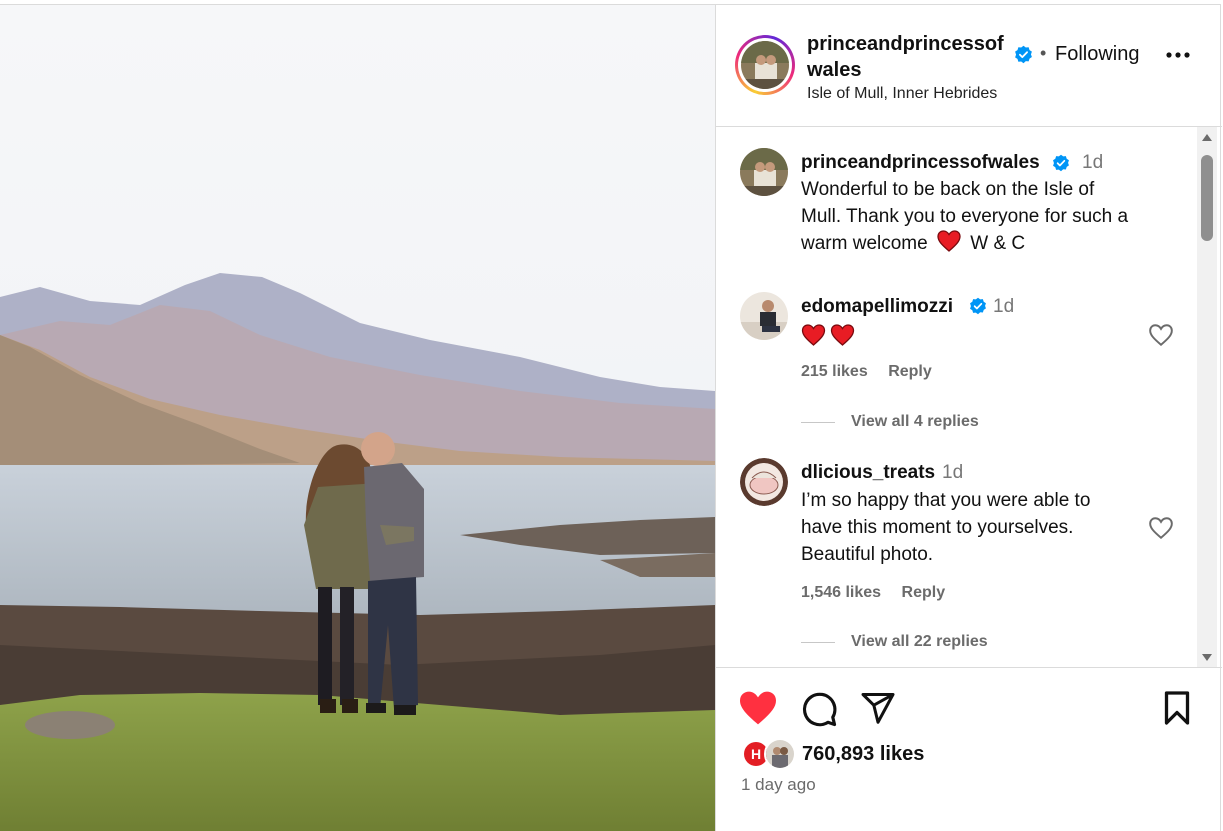 This screenshot has height=831, width=1223. Describe the element at coordinates (841, 592) in the screenshot. I see `comment-likes-count: 1,546 likes` at that location.